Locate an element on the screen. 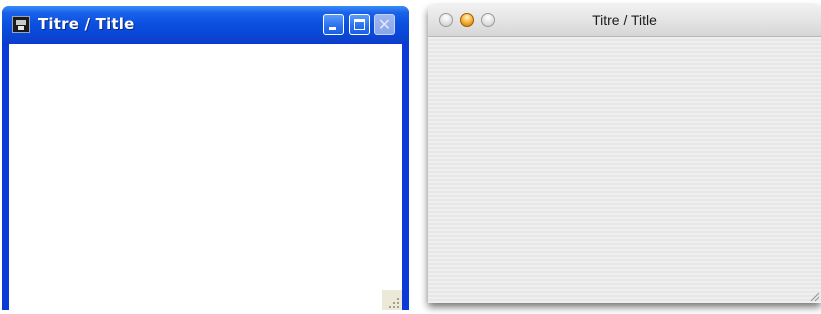 This screenshot has height=314, width=821. mac-title-bar: Titre / Title is located at coordinates (624, 21).